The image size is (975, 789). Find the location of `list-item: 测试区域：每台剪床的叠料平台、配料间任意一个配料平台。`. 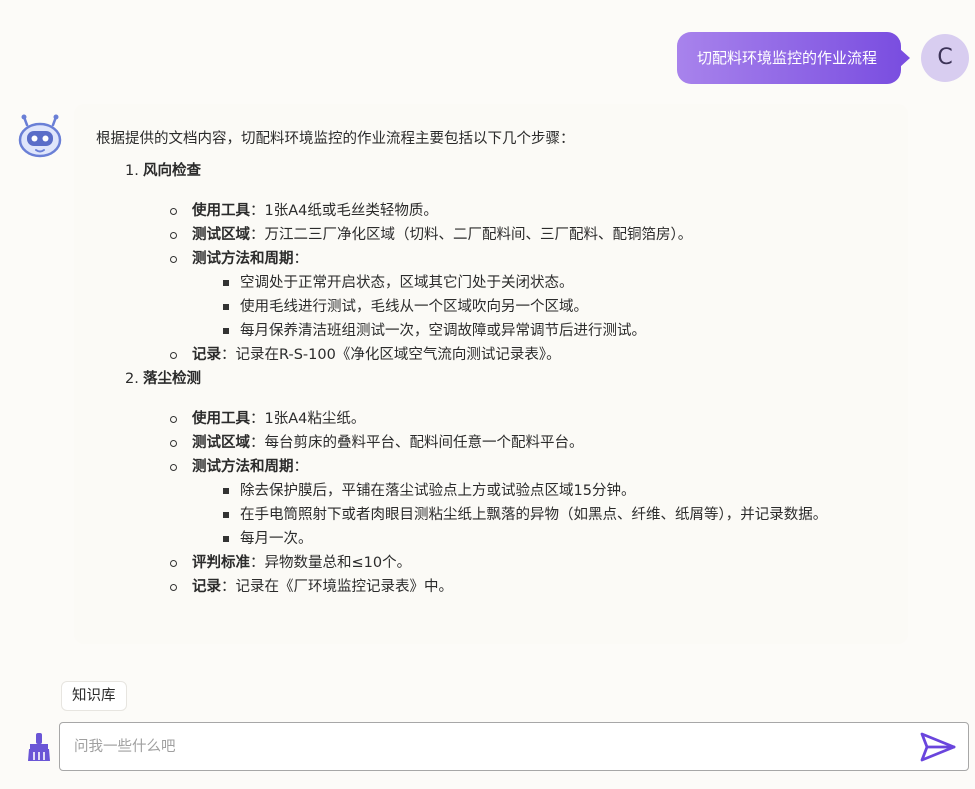

list-item: 测试区域：每台剪床的叠料平台、配料间任意一个配料平台。 is located at coordinates (496, 443).